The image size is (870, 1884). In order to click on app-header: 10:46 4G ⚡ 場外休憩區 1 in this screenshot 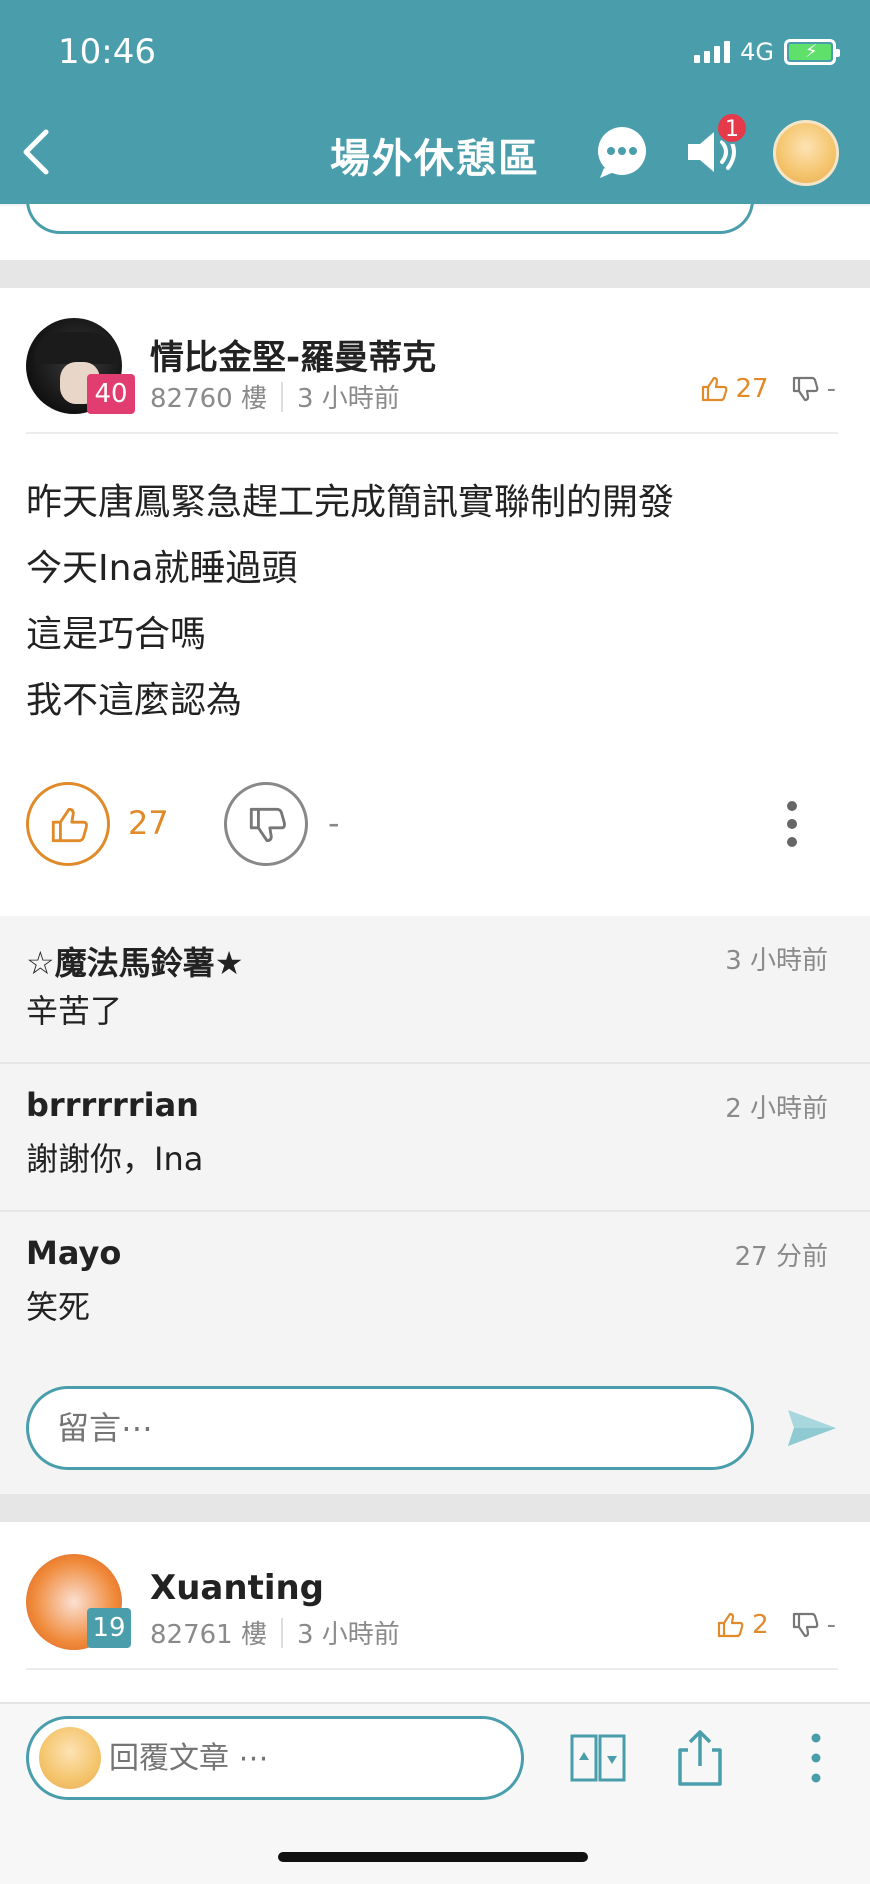, I will do `click(435, 102)`.